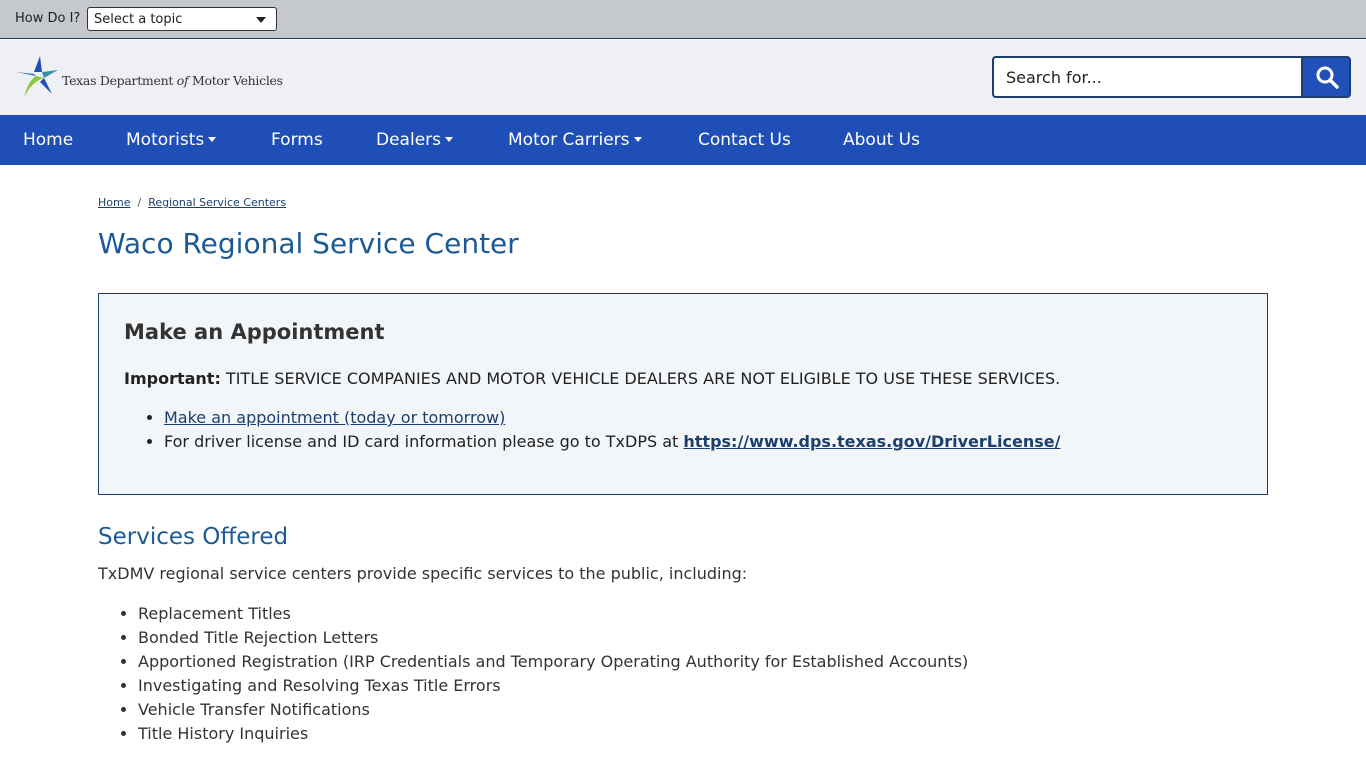 This screenshot has height=768, width=1366. I want to click on page-title: Waco Regional Service Center, so click(308, 243).